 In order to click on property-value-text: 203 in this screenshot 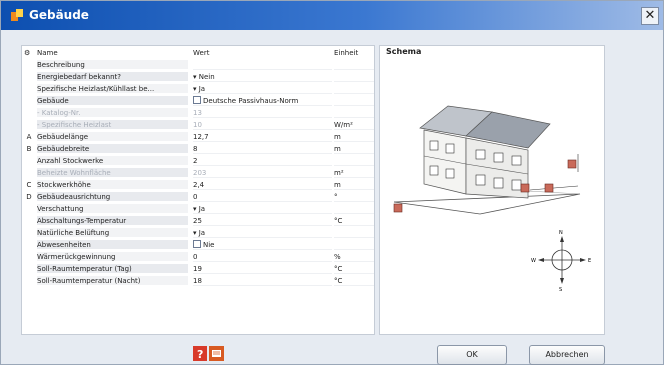, I will do `click(200, 173)`.